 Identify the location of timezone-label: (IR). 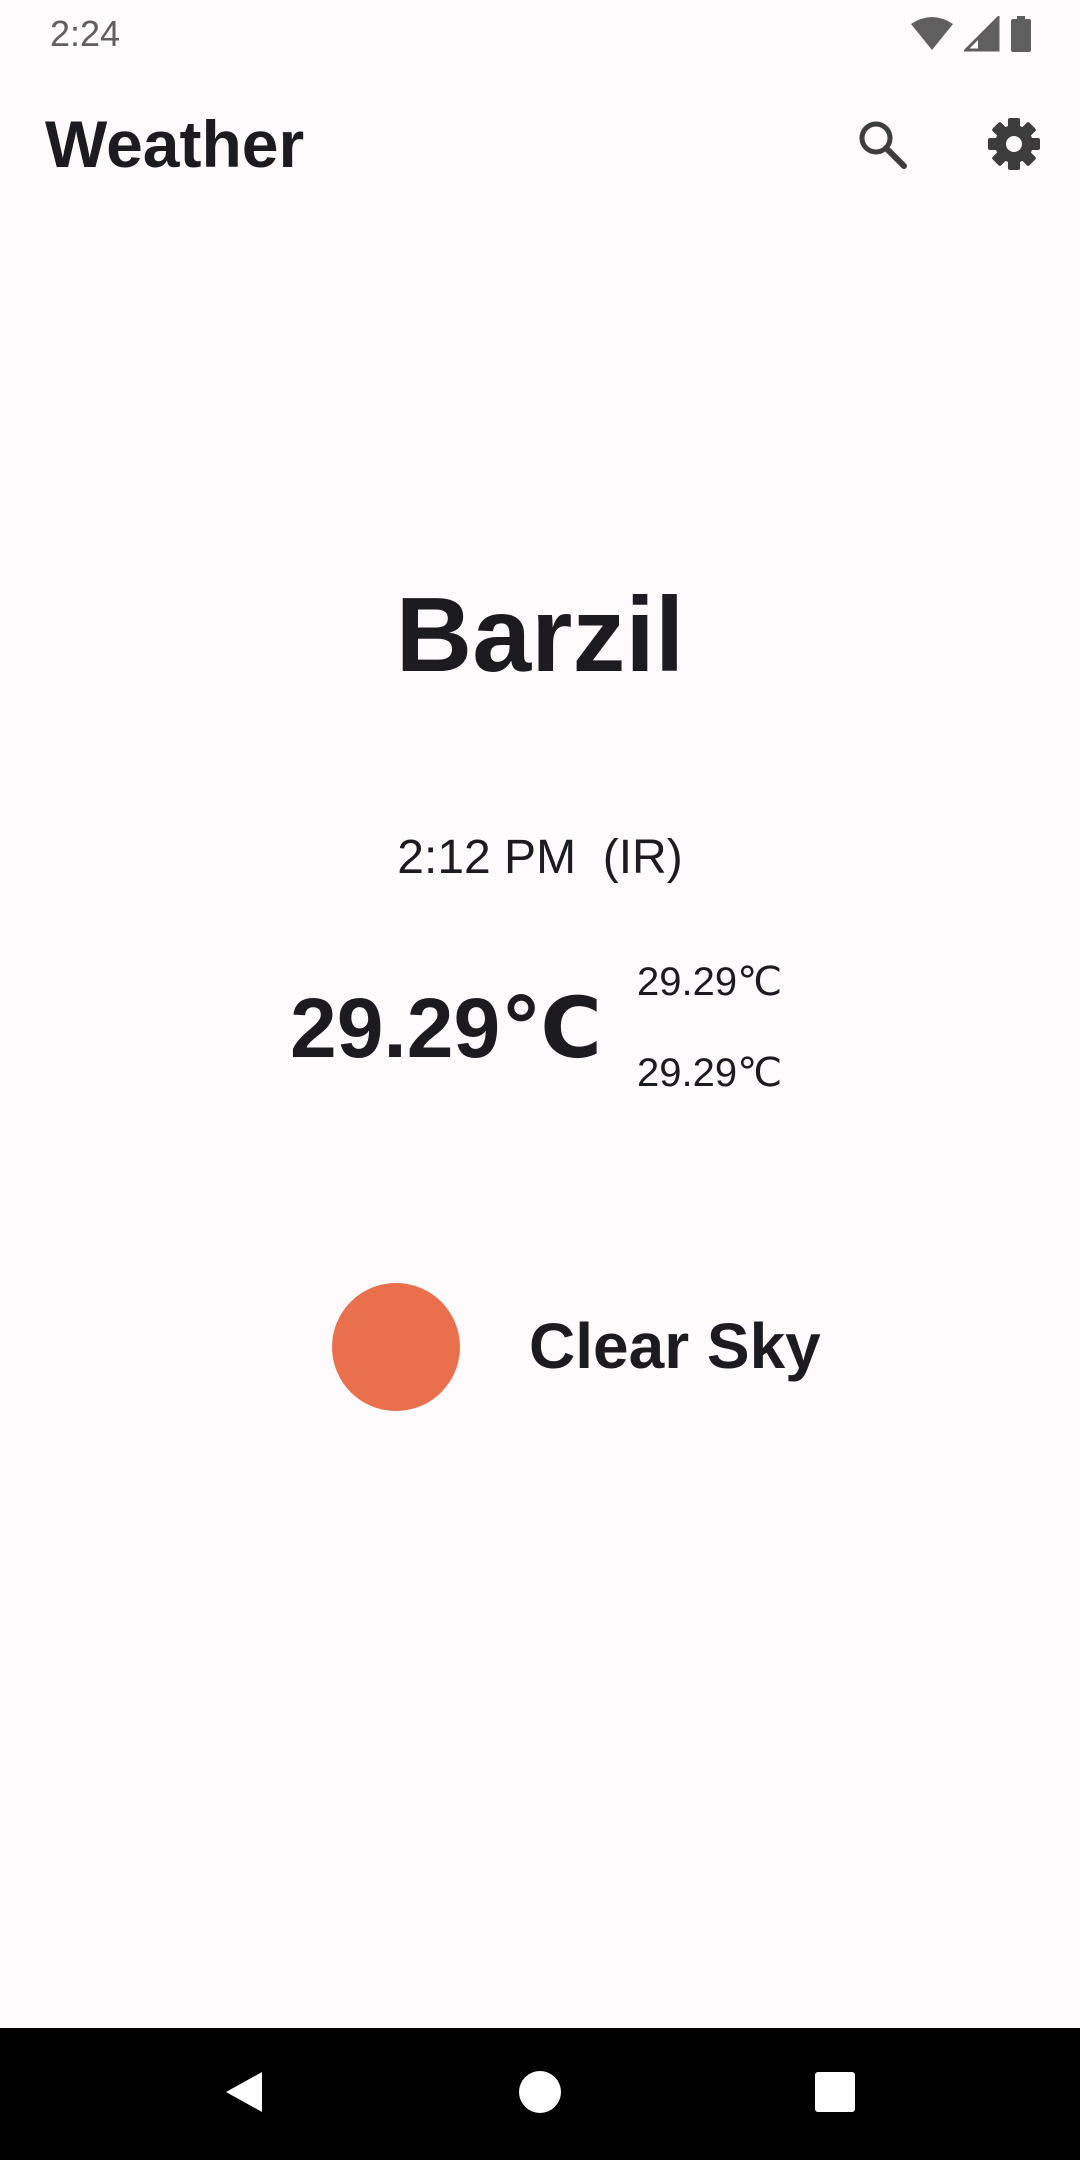
(642, 857).